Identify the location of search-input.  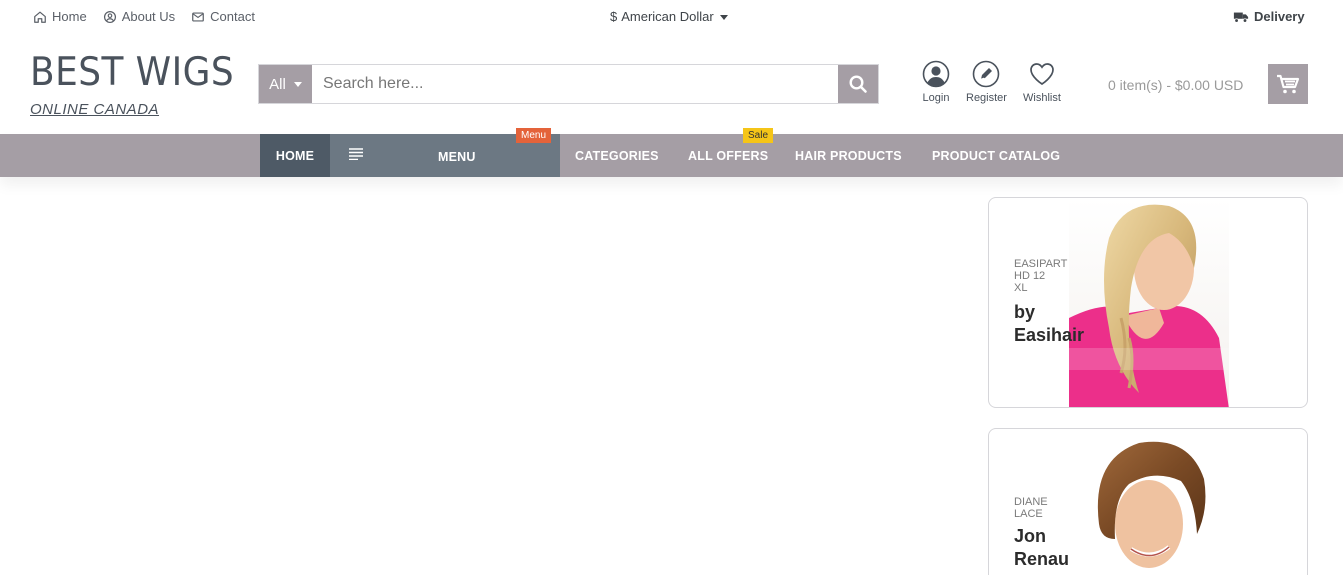
(575, 84).